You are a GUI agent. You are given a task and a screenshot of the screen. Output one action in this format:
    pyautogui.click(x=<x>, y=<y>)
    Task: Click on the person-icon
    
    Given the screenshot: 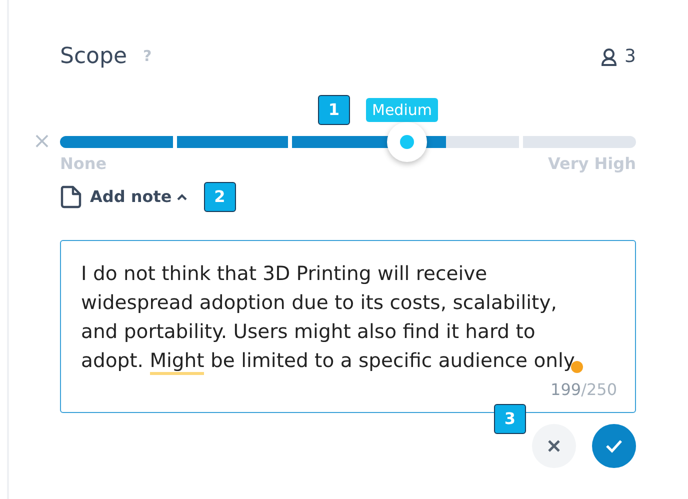 What is the action you would take?
    pyautogui.click(x=608, y=57)
    